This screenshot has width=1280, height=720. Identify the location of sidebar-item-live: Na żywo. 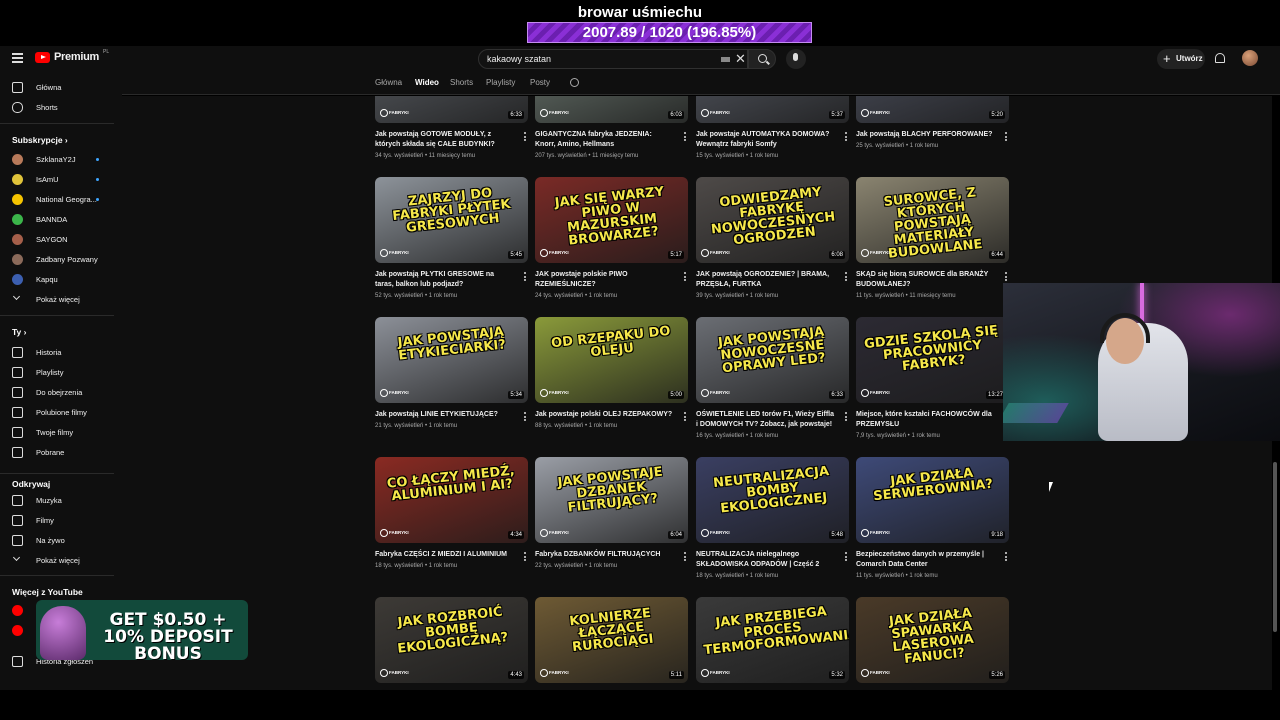
(61, 540).